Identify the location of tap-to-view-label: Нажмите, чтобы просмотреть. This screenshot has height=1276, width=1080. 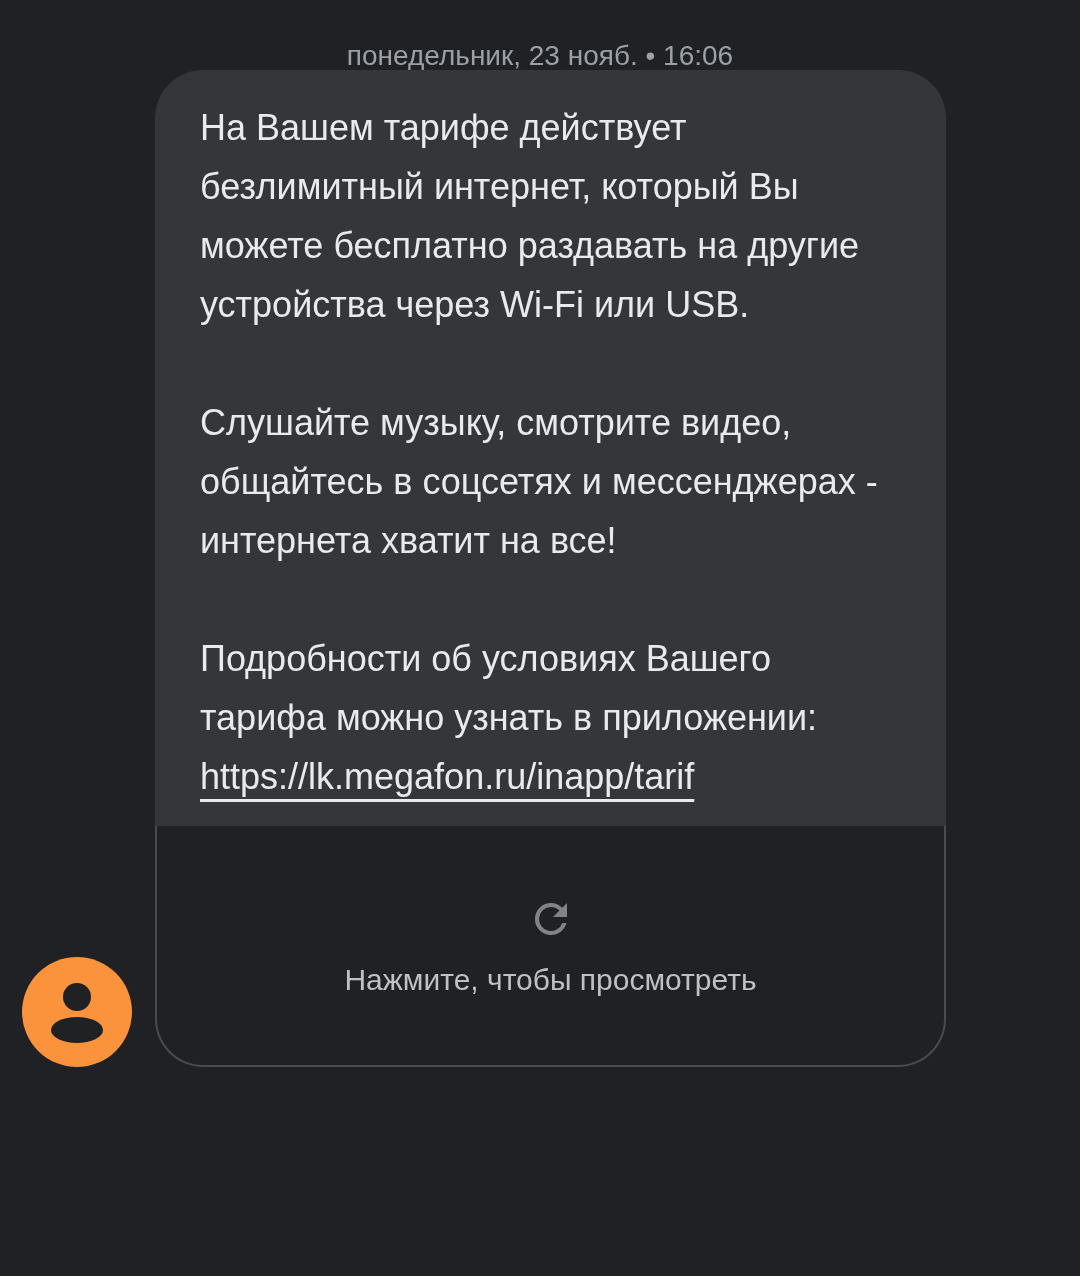
(550, 979).